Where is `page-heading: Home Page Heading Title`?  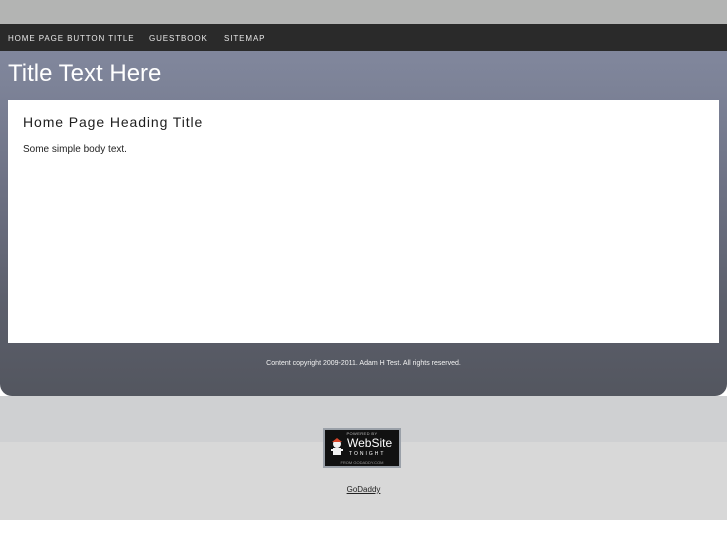
page-heading: Home Page Heading Title is located at coordinates (113, 122).